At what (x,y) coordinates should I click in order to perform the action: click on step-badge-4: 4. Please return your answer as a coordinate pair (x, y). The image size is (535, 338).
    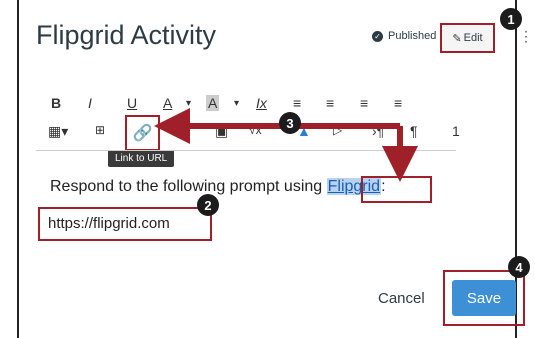
    Looking at the image, I should click on (519, 267).